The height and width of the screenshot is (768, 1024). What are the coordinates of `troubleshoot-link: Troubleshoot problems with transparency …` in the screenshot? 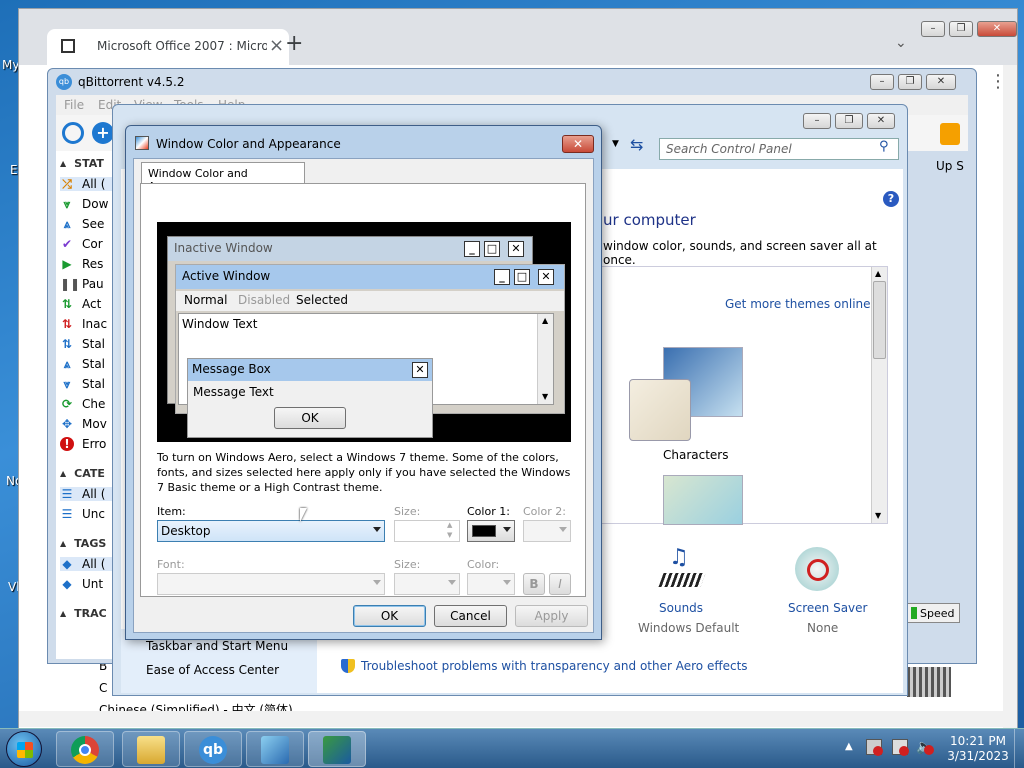 It's located at (554, 666).